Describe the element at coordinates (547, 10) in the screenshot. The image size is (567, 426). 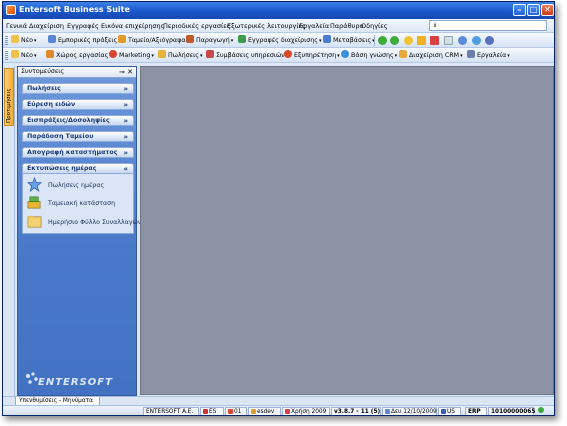
I see `close-button: ✕` at that location.